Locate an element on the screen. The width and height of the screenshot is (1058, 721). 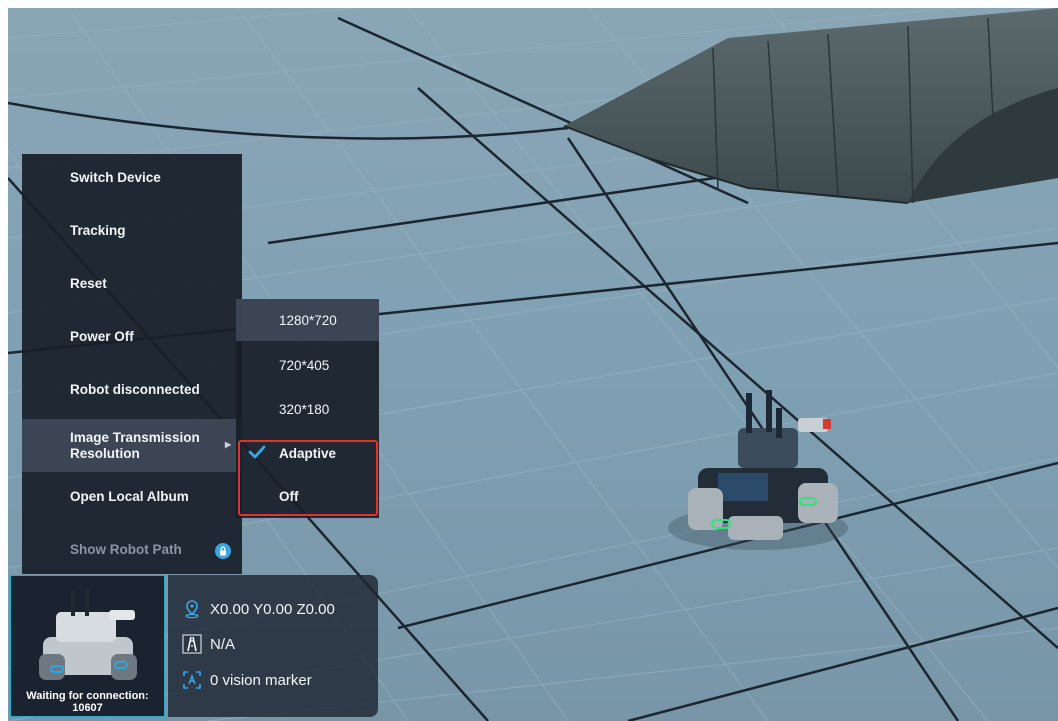
vision-value: 0 vision marker is located at coordinates (261, 680).